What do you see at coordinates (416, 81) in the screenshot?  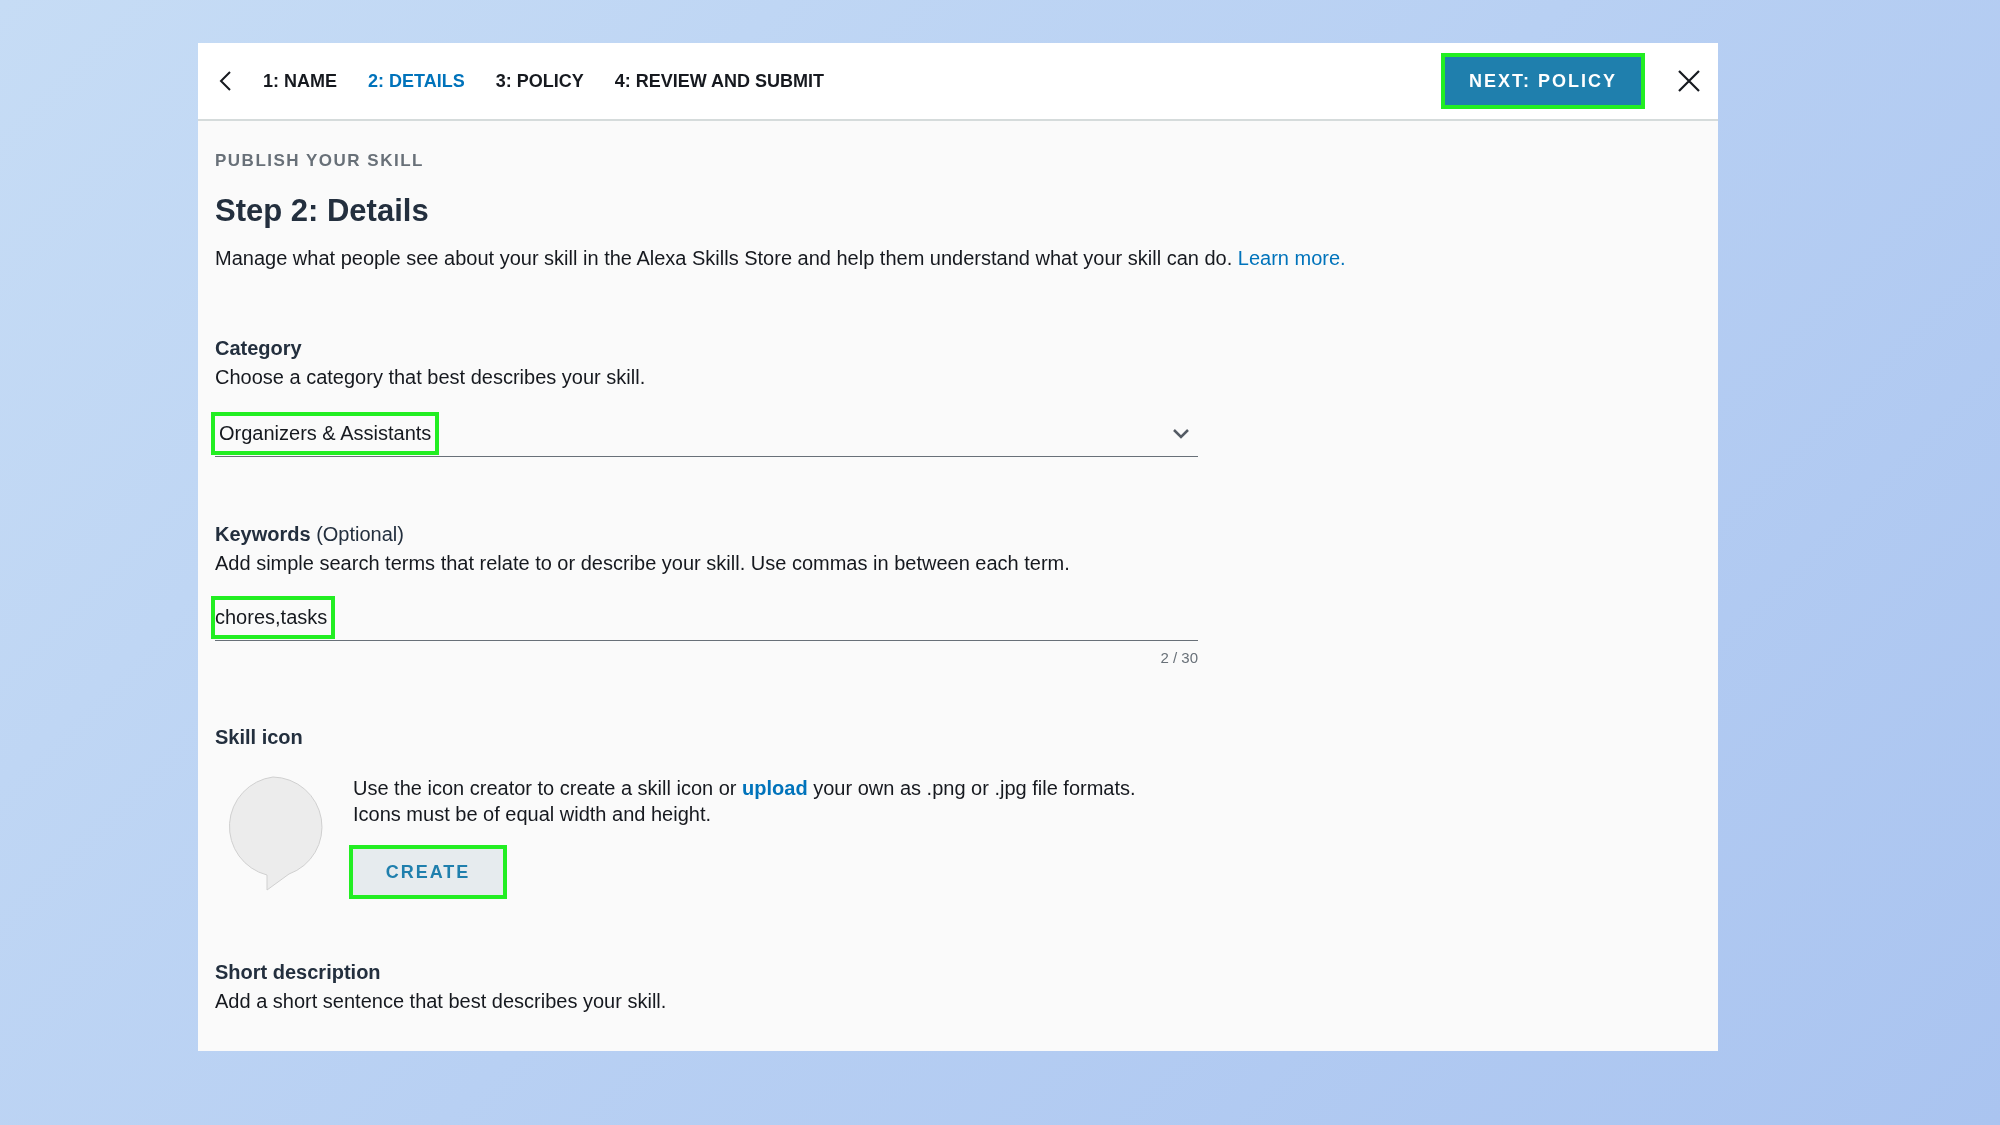 I see `step-tab: 2: DETAILS` at bounding box center [416, 81].